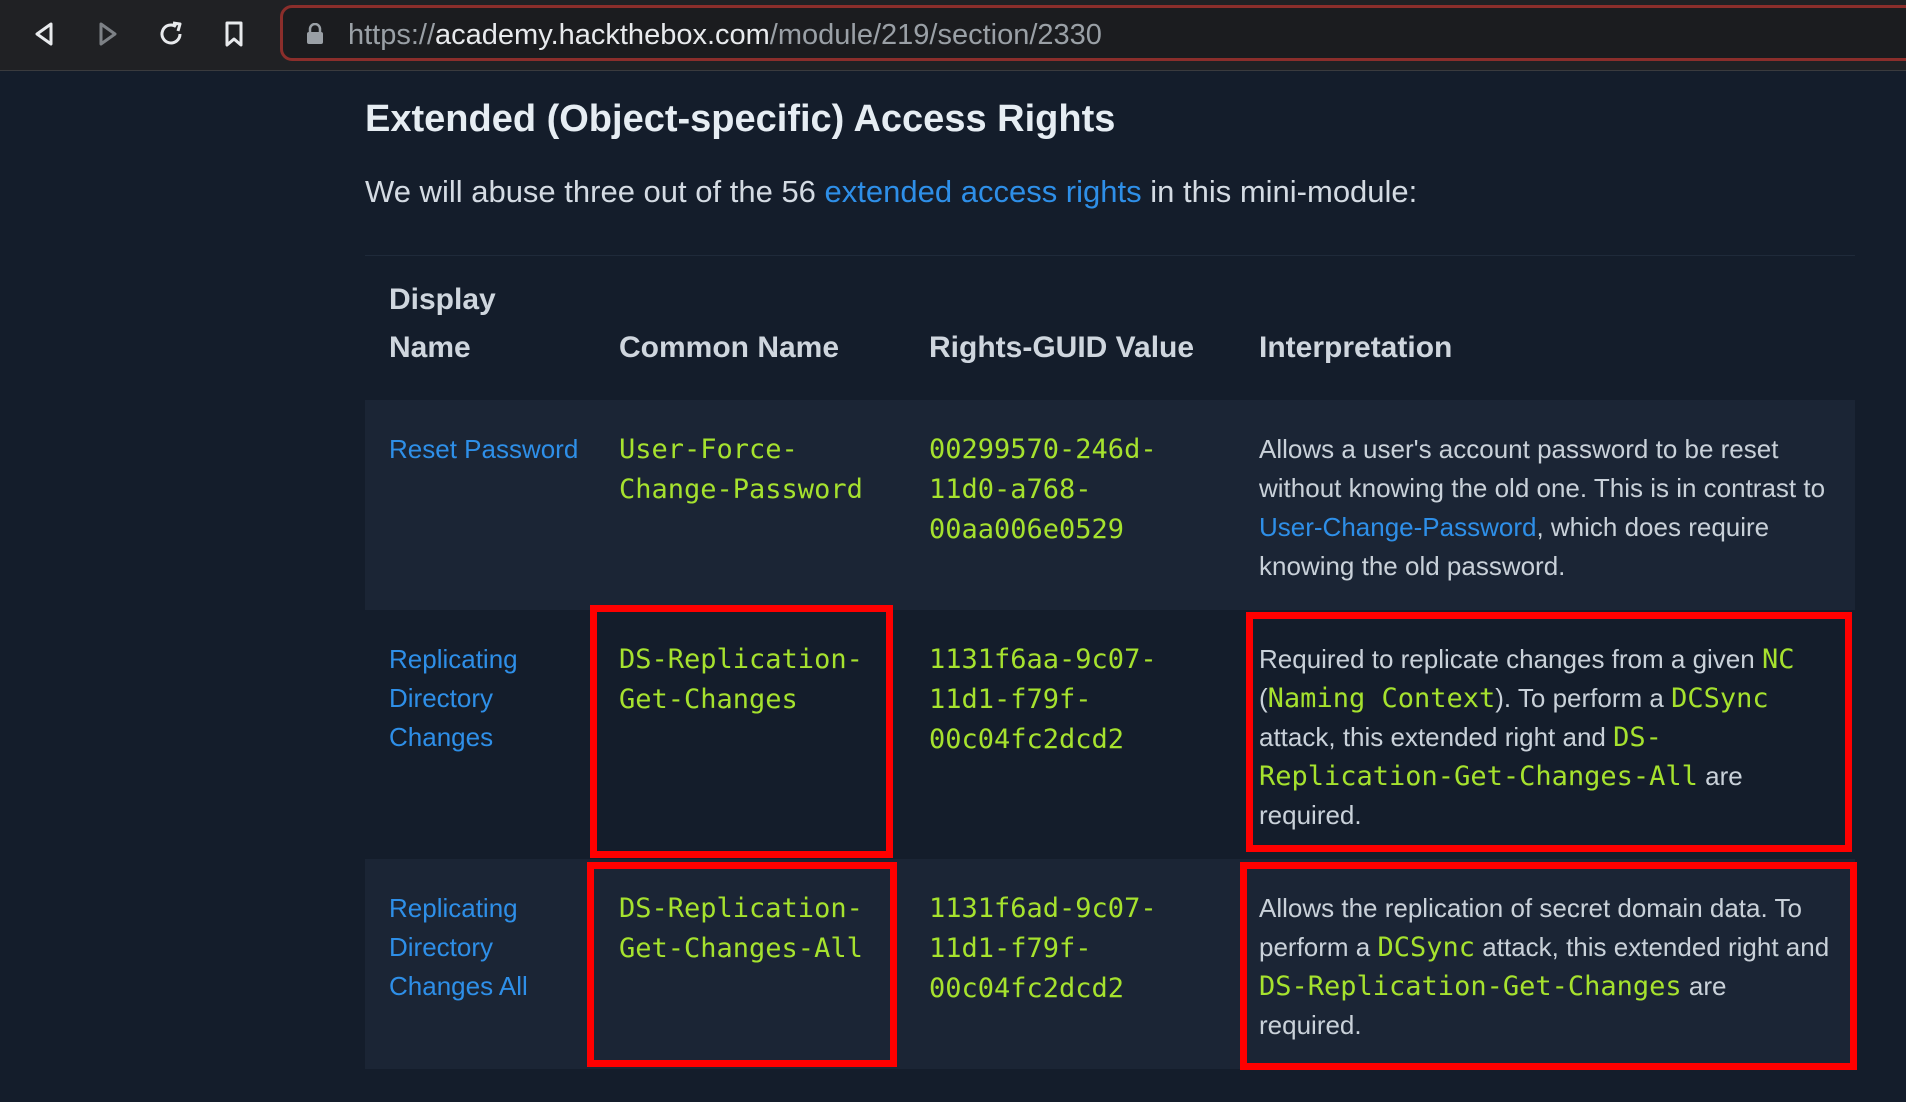 The image size is (1906, 1102). Describe the element at coordinates (480, 505) in the screenshot. I see `display-name-cell: Reset Password` at that location.